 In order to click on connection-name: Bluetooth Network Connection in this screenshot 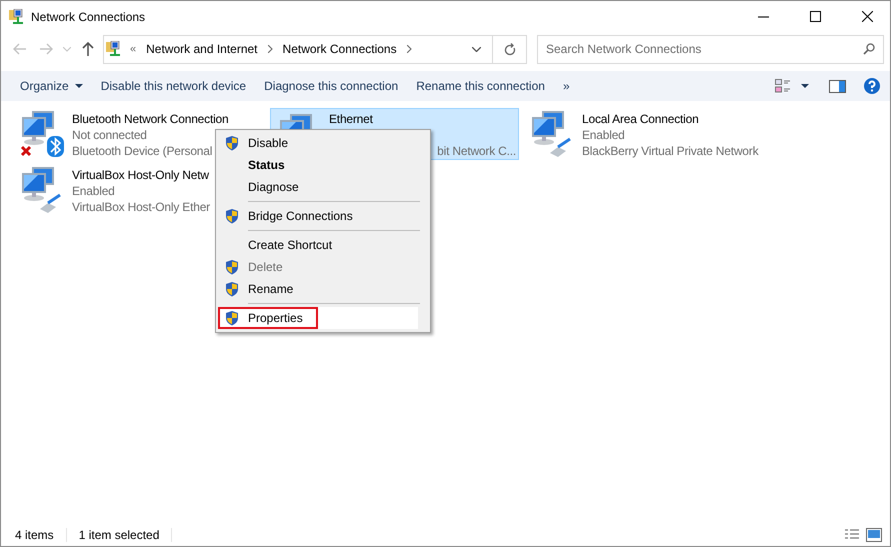, I will do `click(150, 119)`.